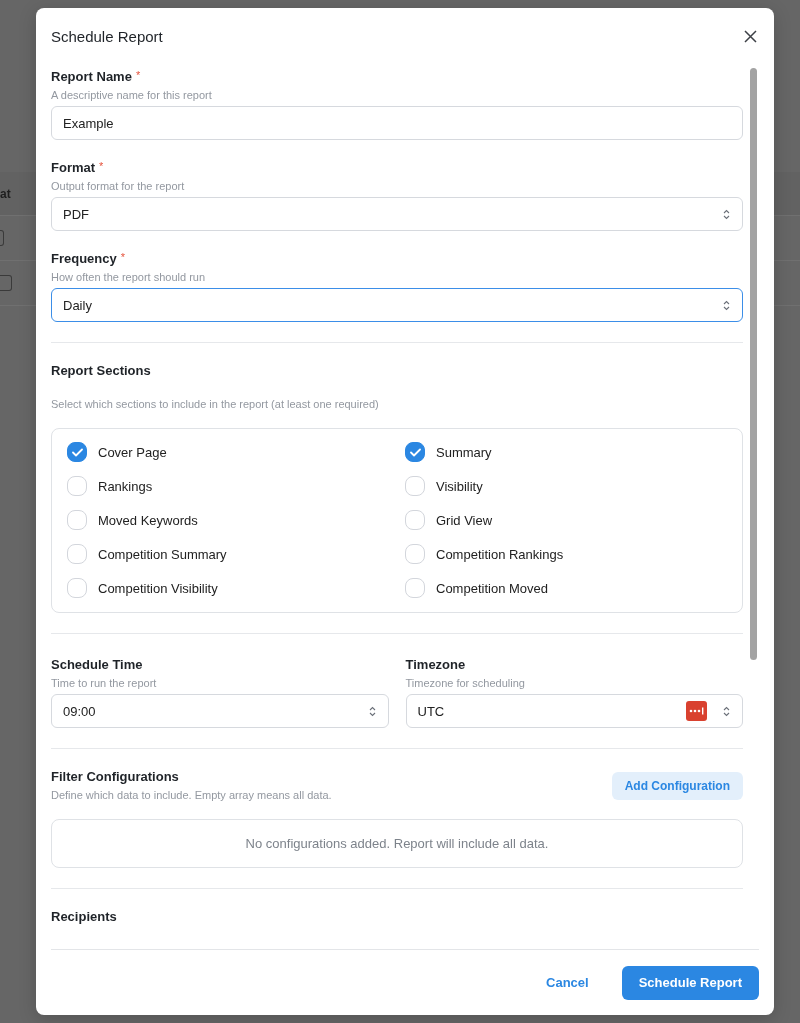 The image size is (800, 1023). Describe the element at coordinates (132, 95) in the screenshot. I see `field-hint: A descriptive name for this report` at that location.